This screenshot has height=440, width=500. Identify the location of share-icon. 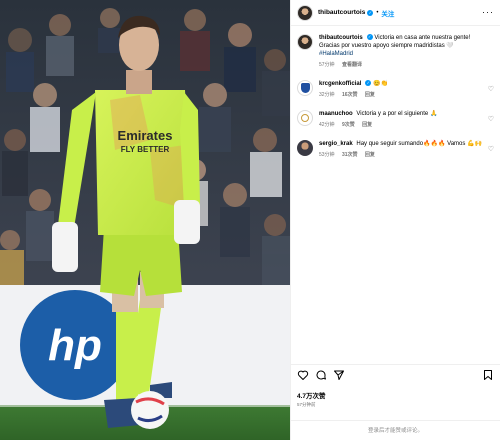
(339, 375).